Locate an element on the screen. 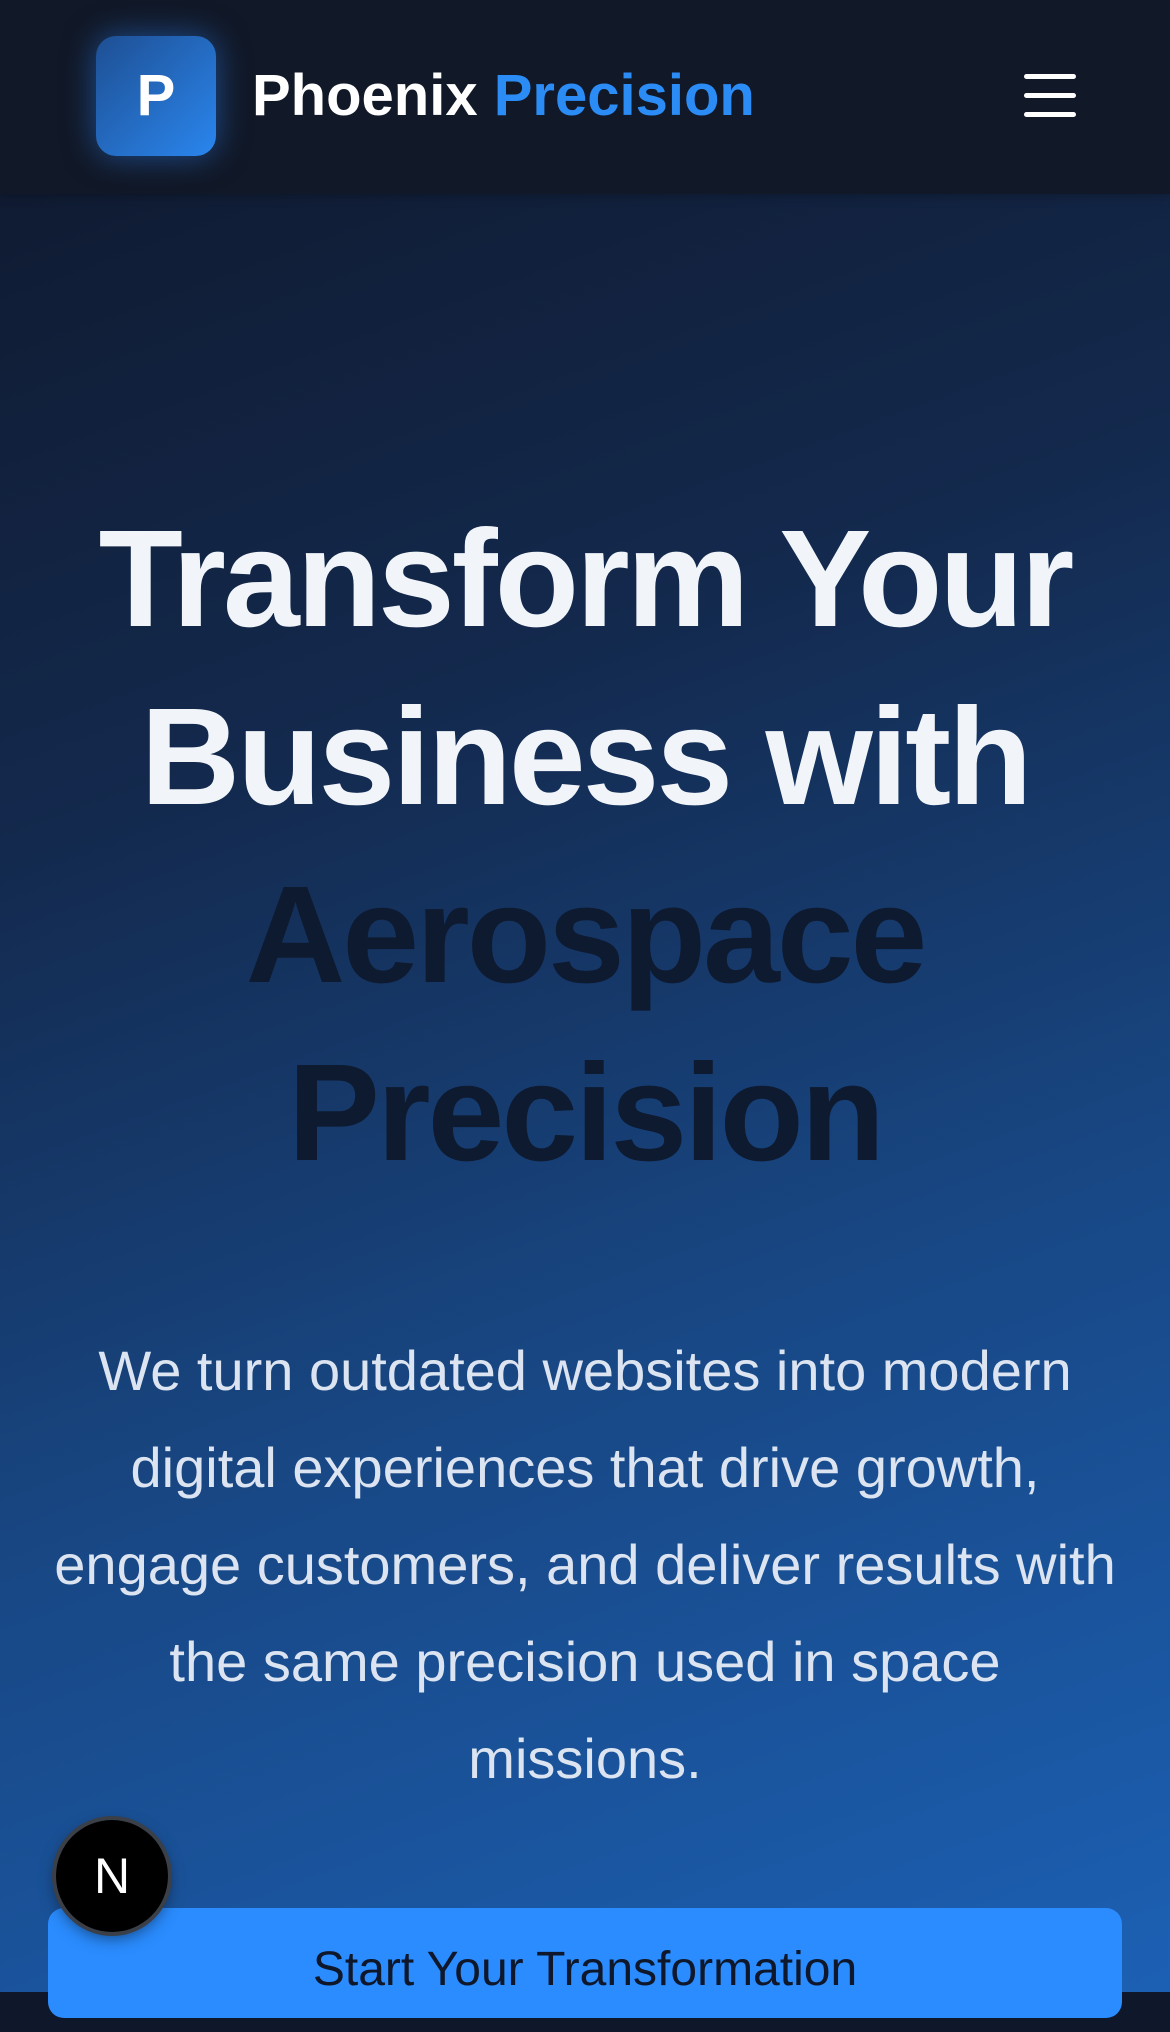  brand-name-accent: Precision is located at coordinates (624, 95).